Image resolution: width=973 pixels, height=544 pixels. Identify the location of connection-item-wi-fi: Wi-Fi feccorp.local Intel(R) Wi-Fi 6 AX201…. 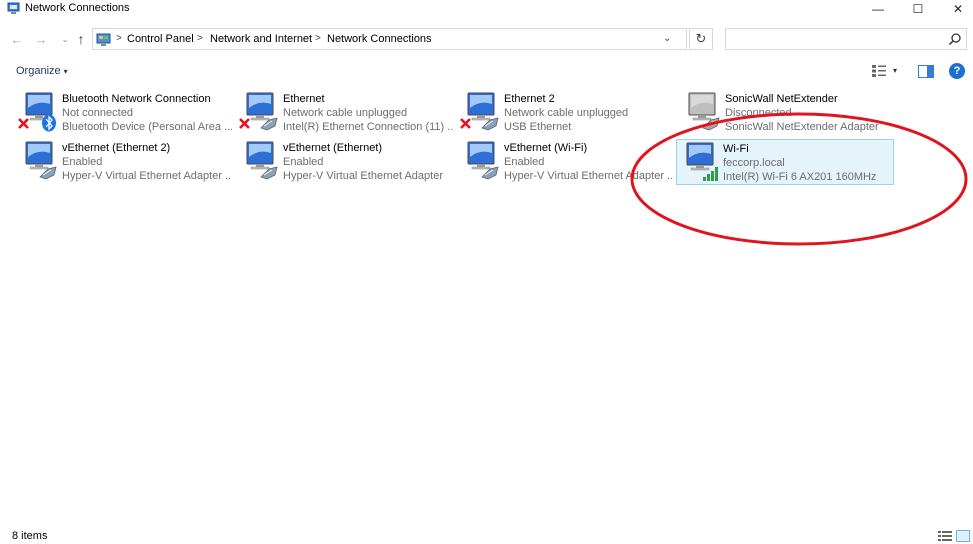
(785, 162).